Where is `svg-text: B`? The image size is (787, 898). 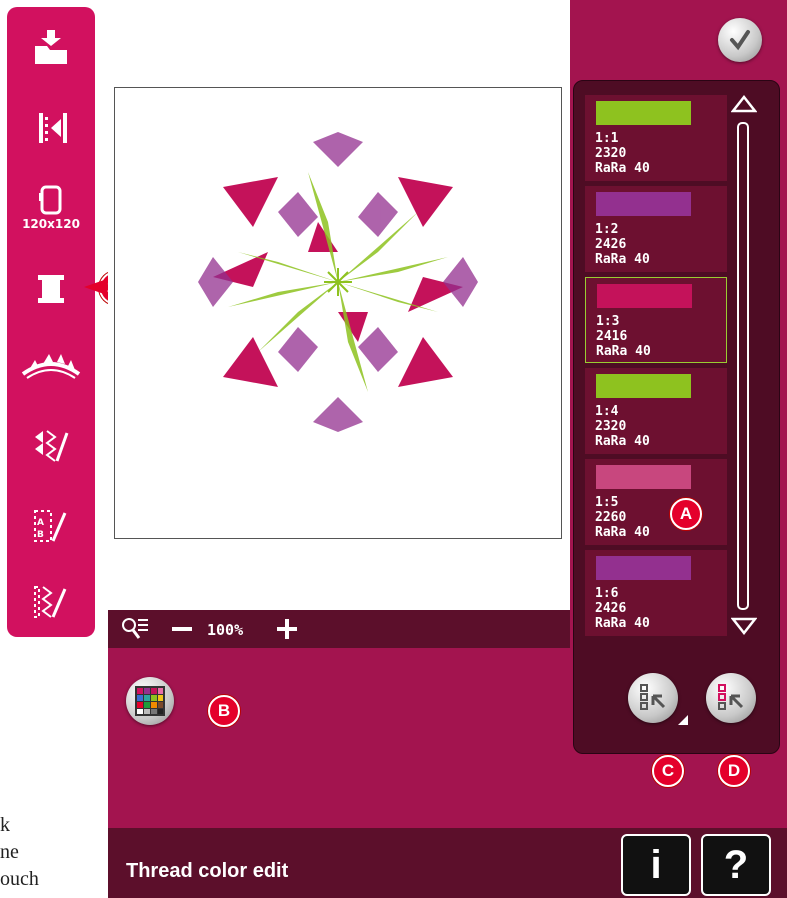 svg-text: B is located at coordinates (40, 535).